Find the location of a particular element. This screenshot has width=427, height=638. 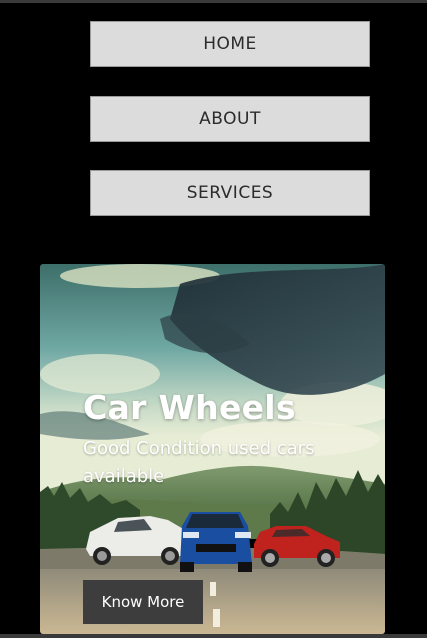

hero-subtitle: Good Condition used cars available is located at coordinates (199, 462).